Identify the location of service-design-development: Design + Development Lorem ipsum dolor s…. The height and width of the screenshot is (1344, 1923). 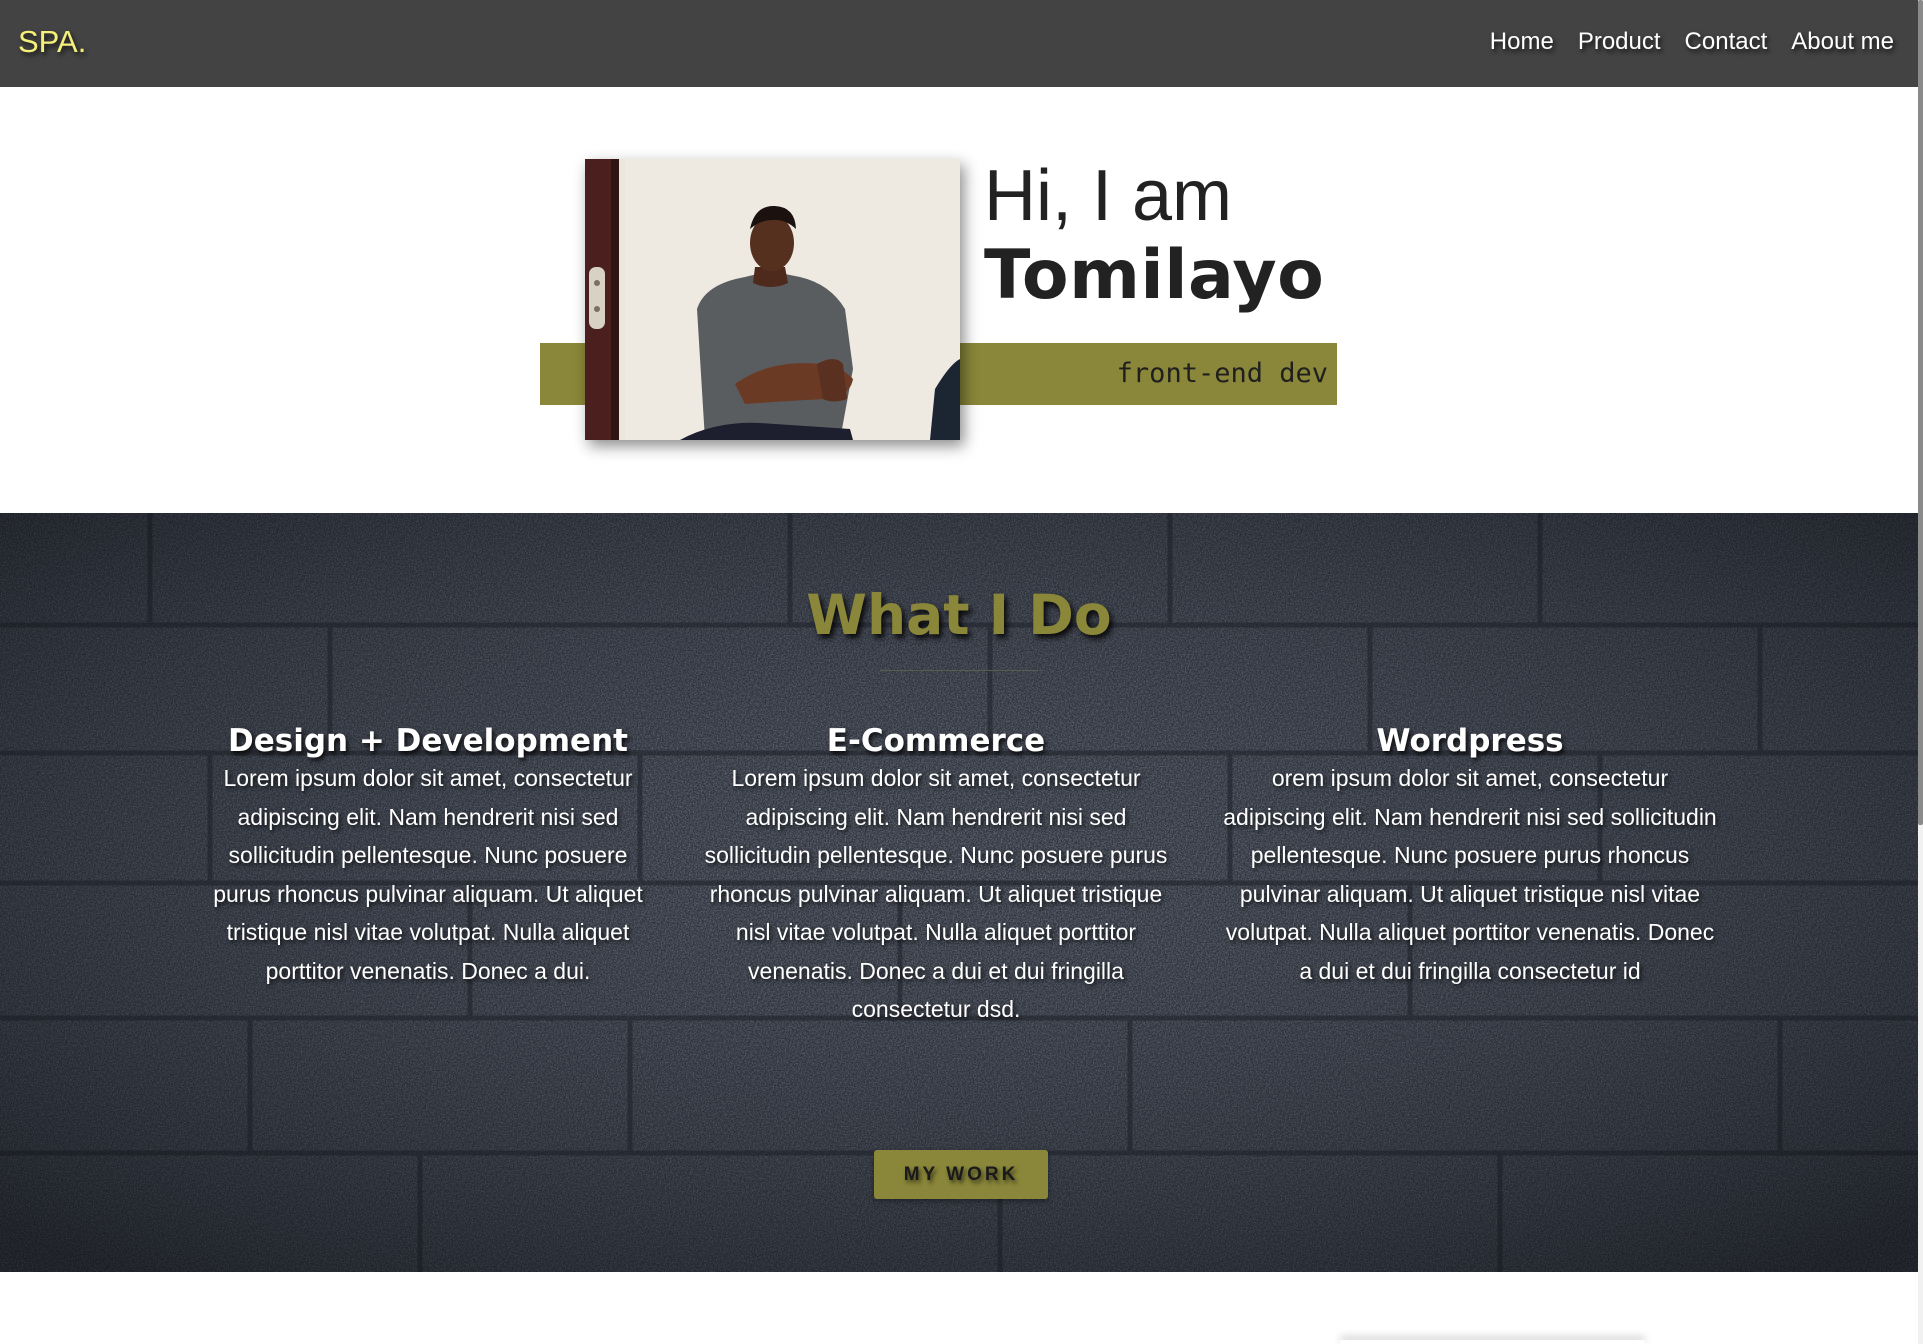
(428, 856).